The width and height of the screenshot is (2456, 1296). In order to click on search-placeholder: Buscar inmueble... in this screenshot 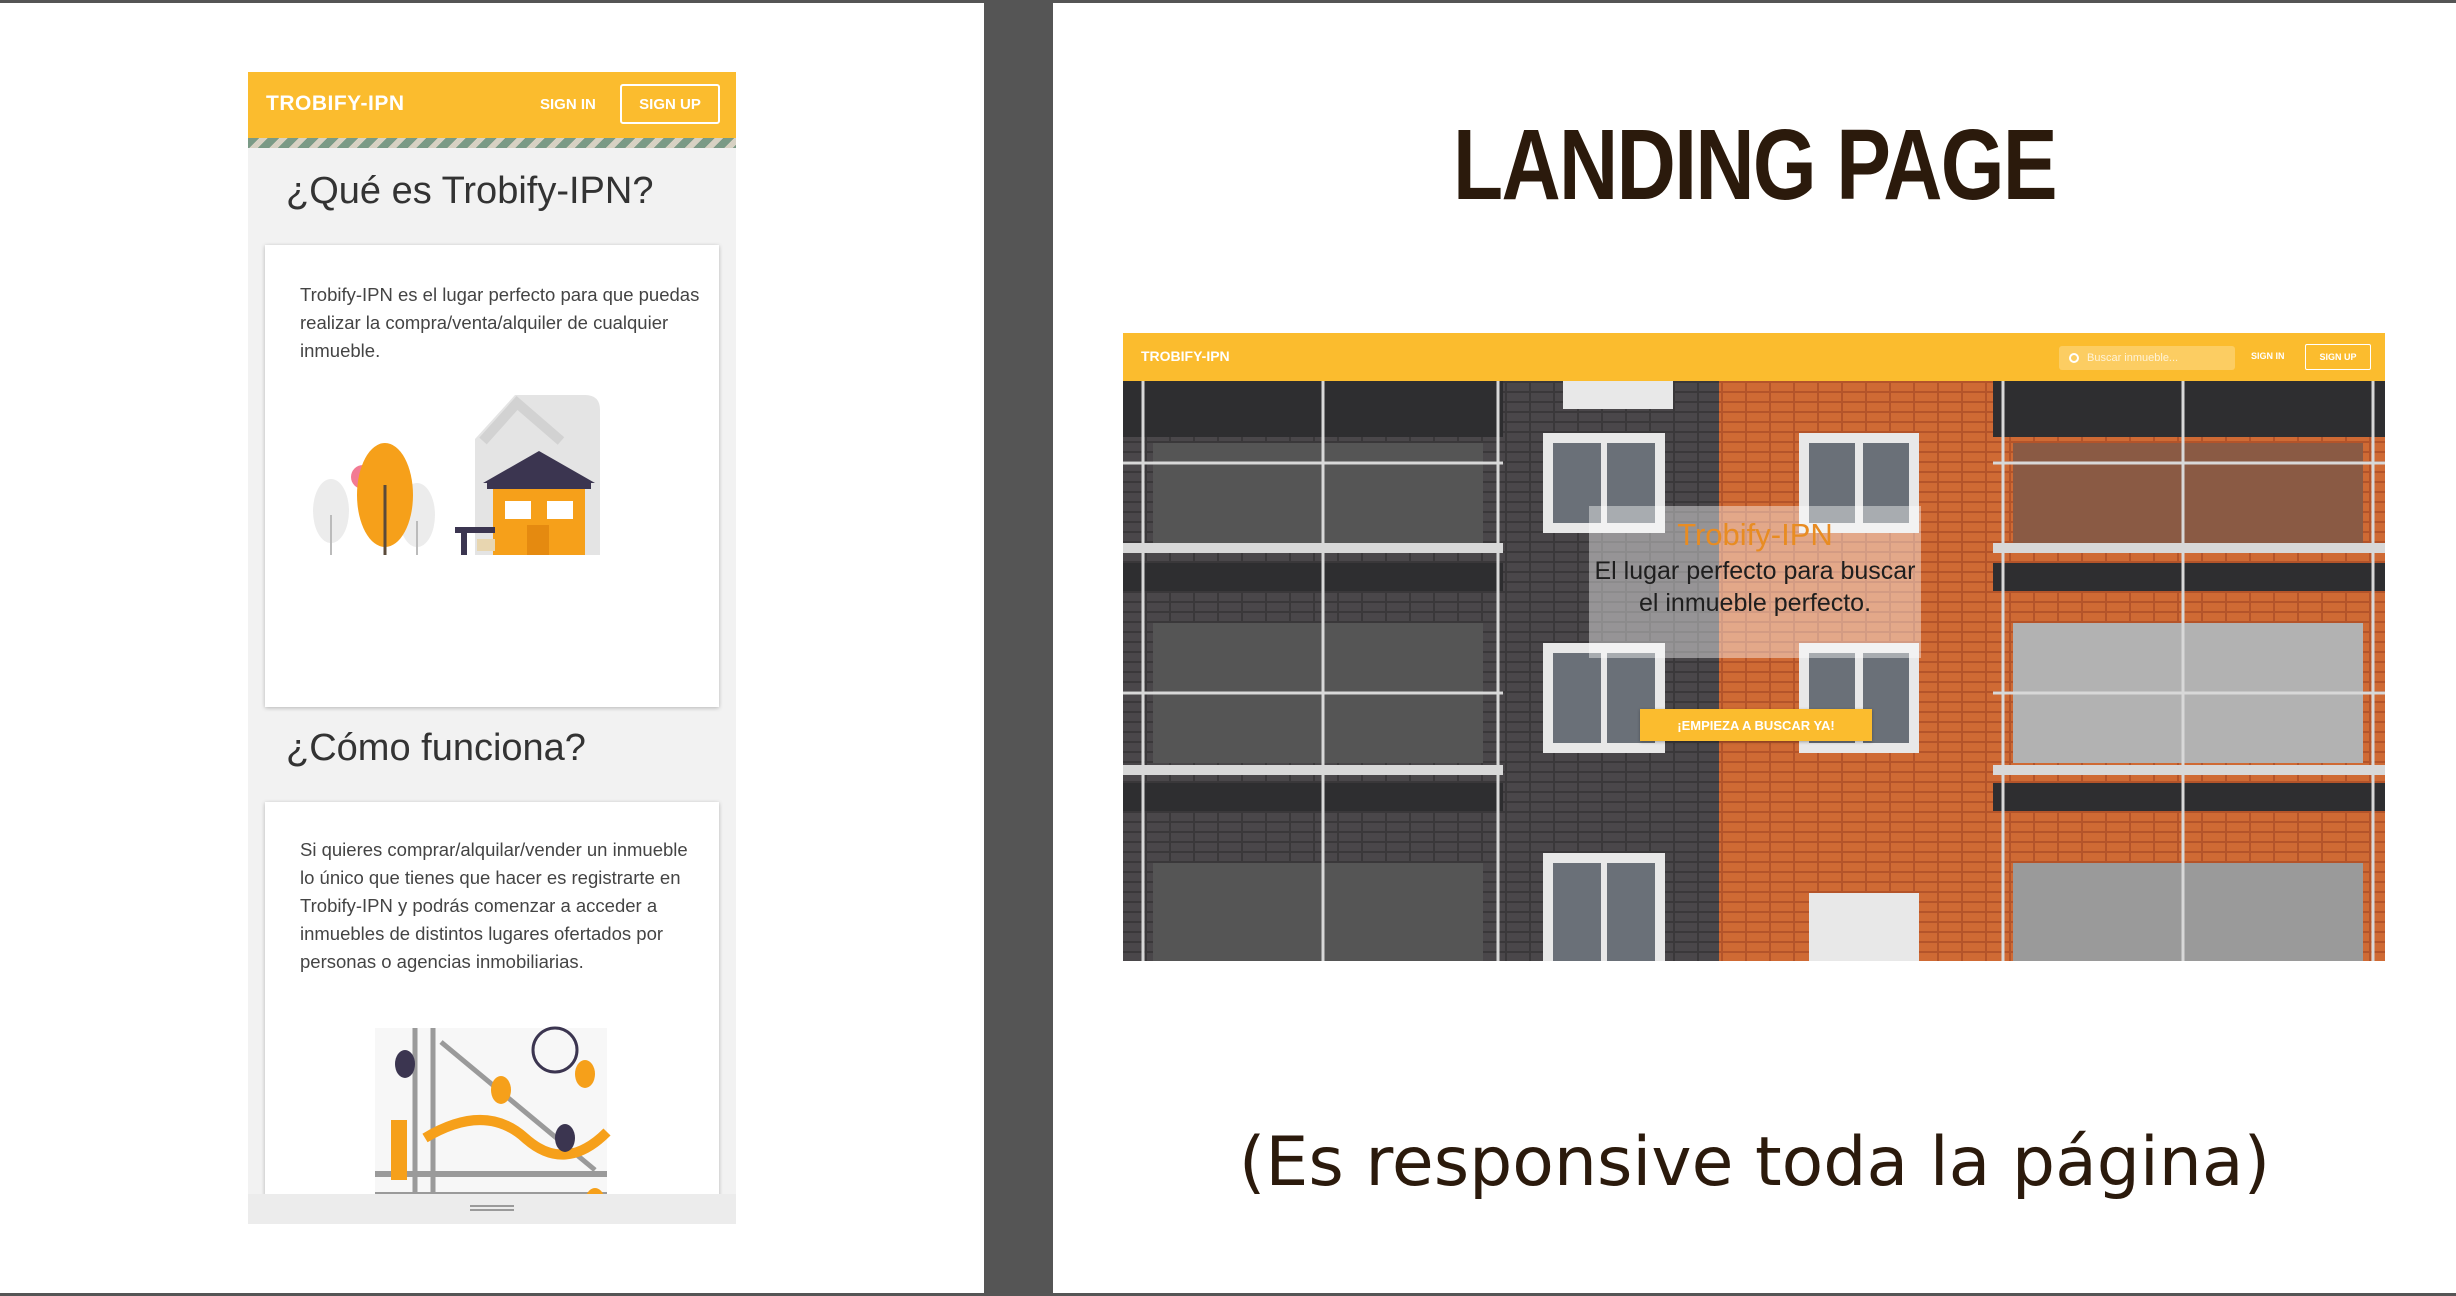, I will do `click(2133, 358)`.